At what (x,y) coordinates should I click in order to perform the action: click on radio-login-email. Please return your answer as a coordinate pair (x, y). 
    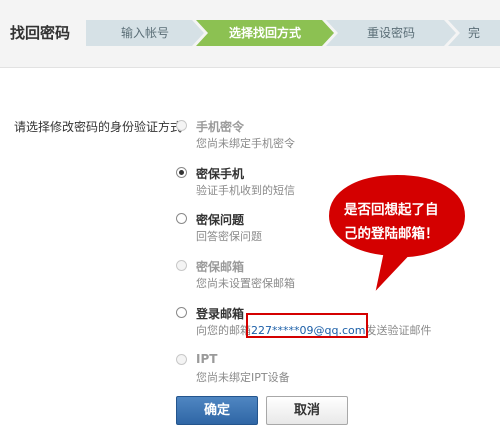
    Looking at the image, I should click on (181, 312).